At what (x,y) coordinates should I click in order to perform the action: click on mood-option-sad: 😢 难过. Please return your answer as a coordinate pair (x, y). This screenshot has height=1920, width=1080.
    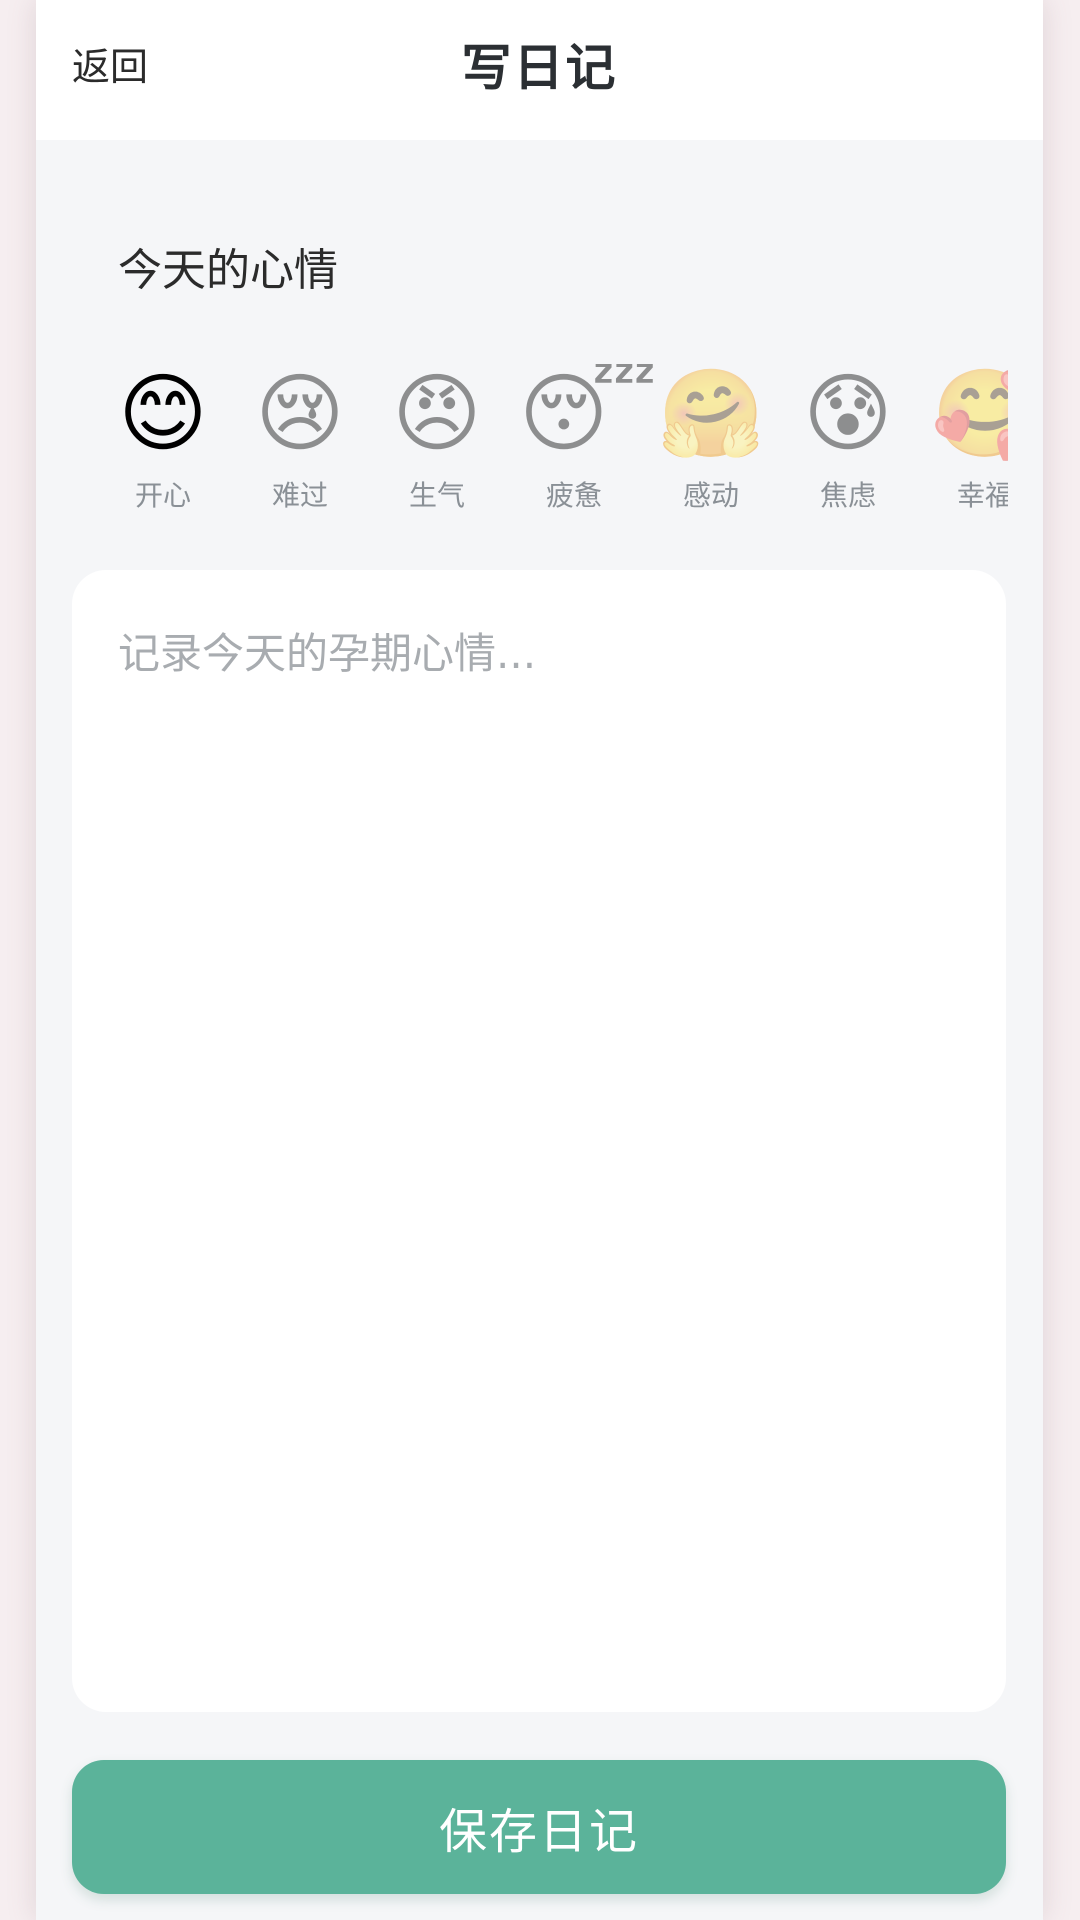
    Looking at the image, I should click on (300, 439).